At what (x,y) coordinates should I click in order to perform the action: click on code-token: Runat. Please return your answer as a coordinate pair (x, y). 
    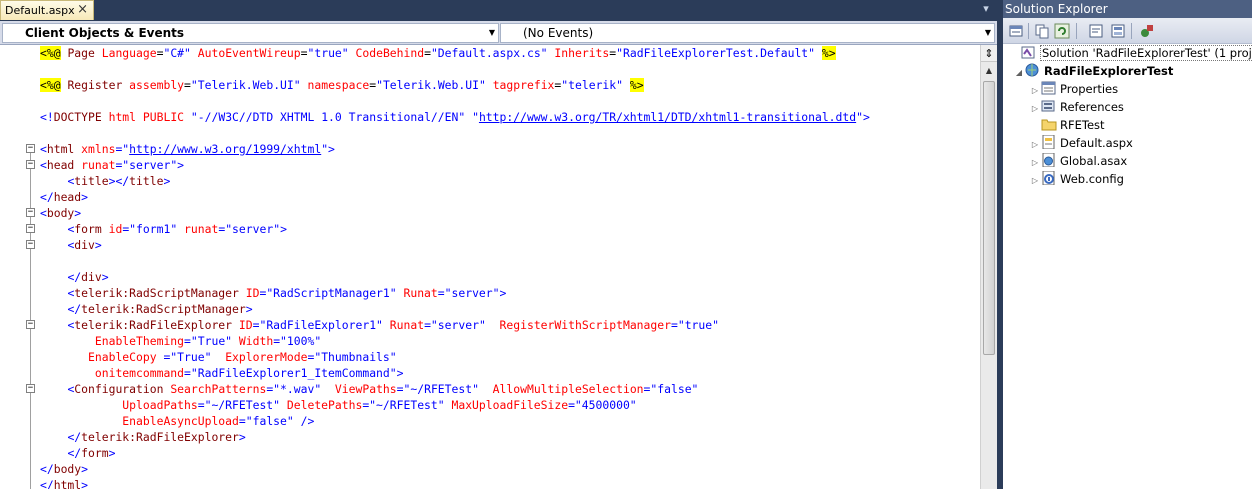
    Looking at the image, I should click on (420, 293).